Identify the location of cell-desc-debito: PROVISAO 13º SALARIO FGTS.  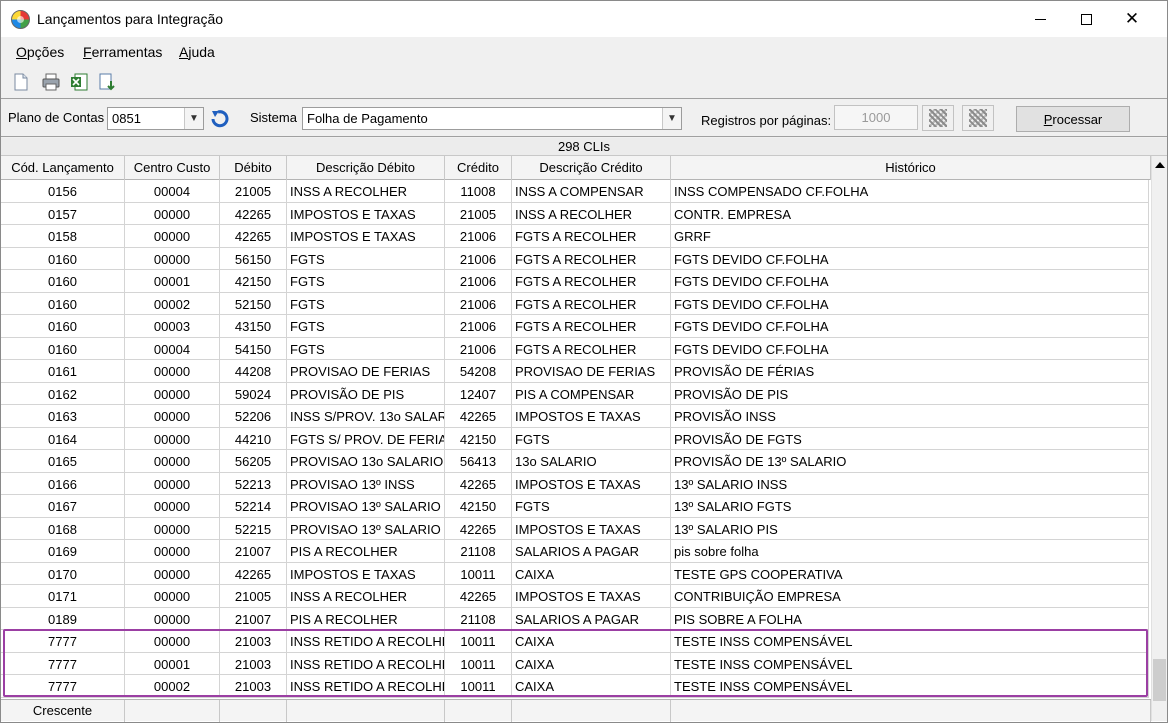
(366, 506).